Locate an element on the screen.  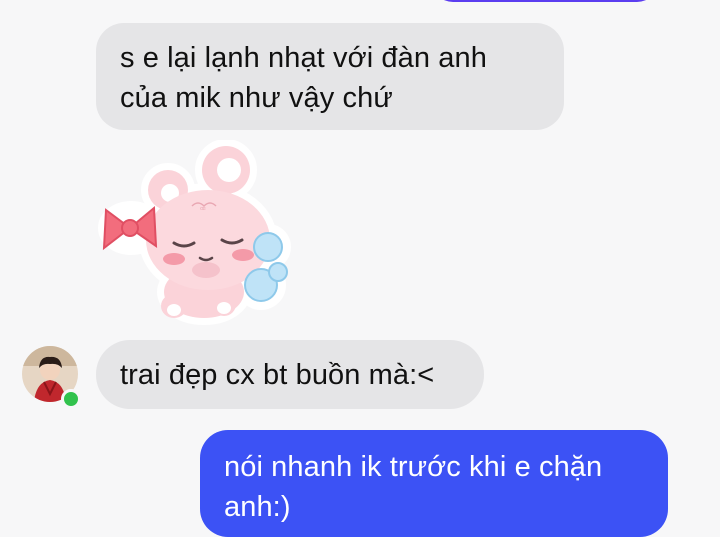
outgoing-message-bubble: nói nhanh ik trước khi e chặn anh:) is located at coordinates (434, 483).